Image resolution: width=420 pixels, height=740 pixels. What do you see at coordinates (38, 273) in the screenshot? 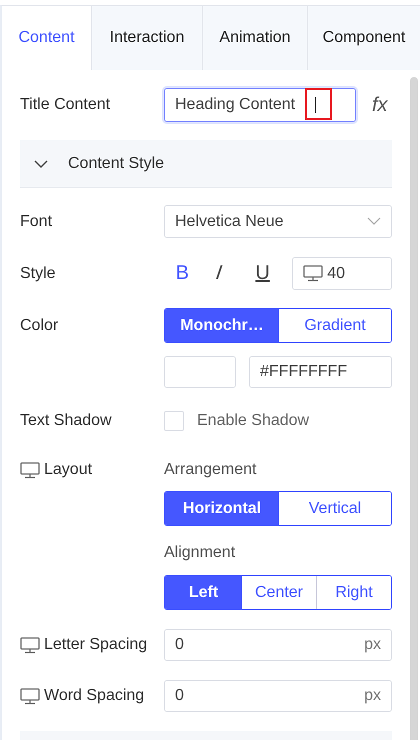
I see `field-label: Style` at bounding box center [38, 273].